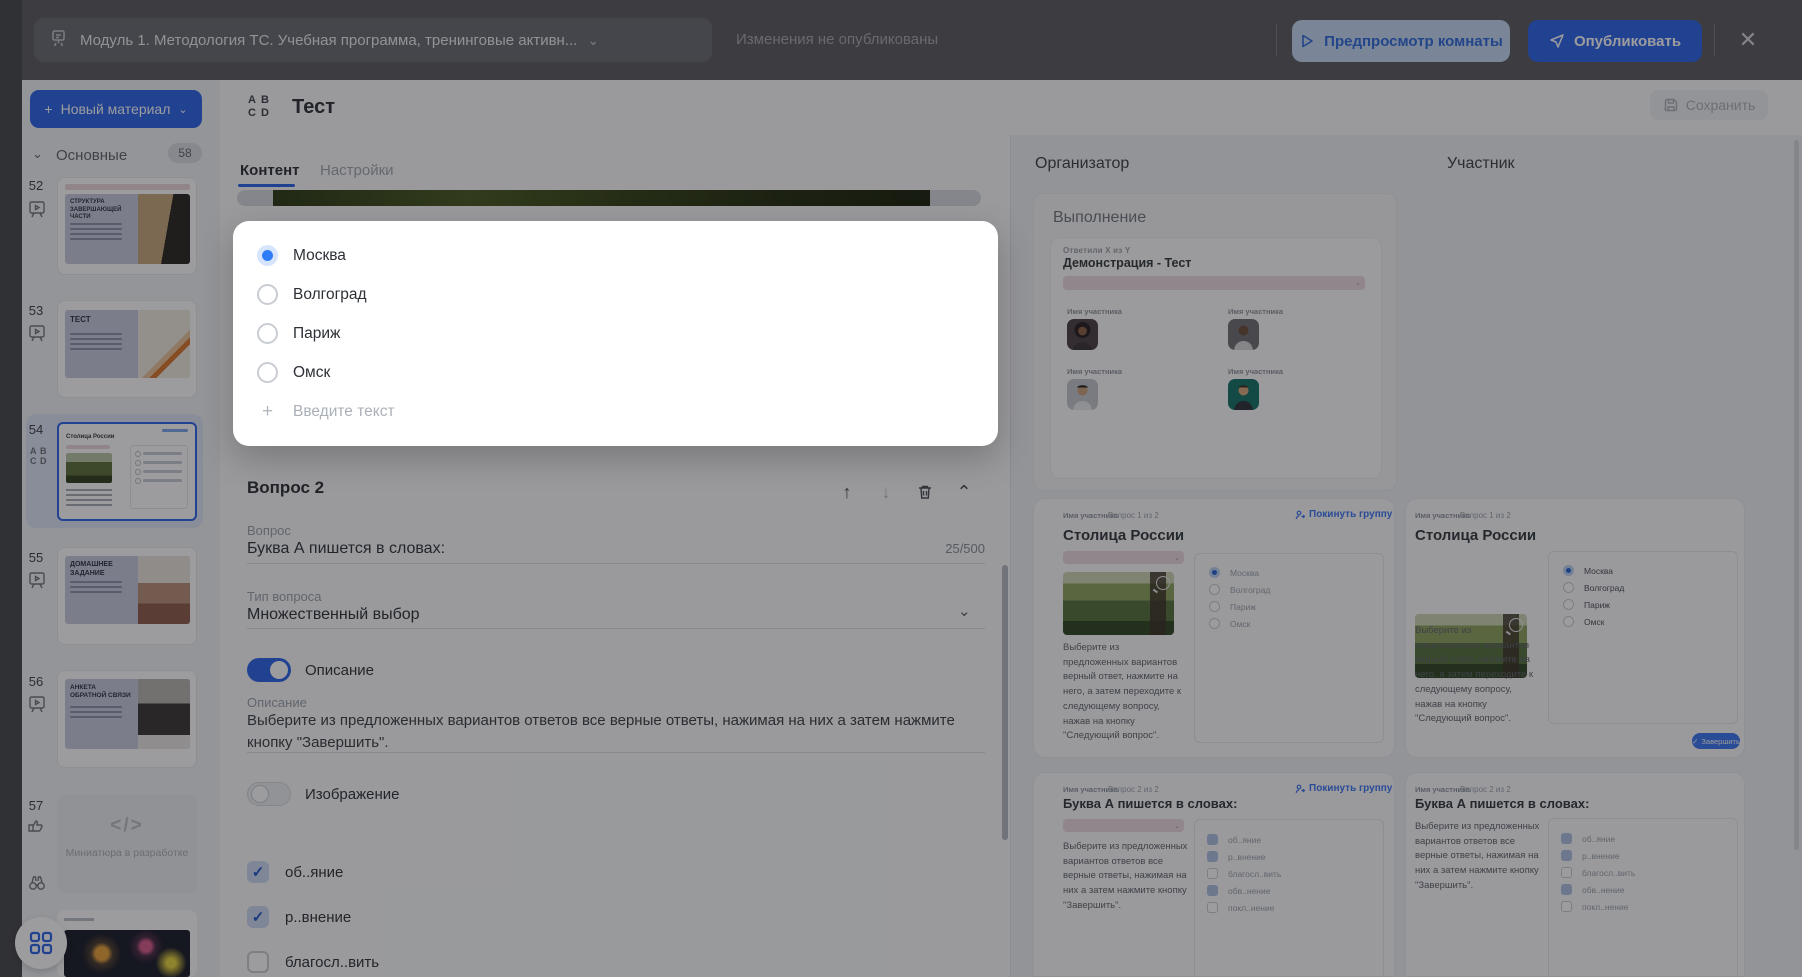 Image resolution: width=1802 pixels, height=977 pixels. Describe the element at coordinates (615, 411) in the screenshot. I see `add-option-row: + Введите текст` at that location.